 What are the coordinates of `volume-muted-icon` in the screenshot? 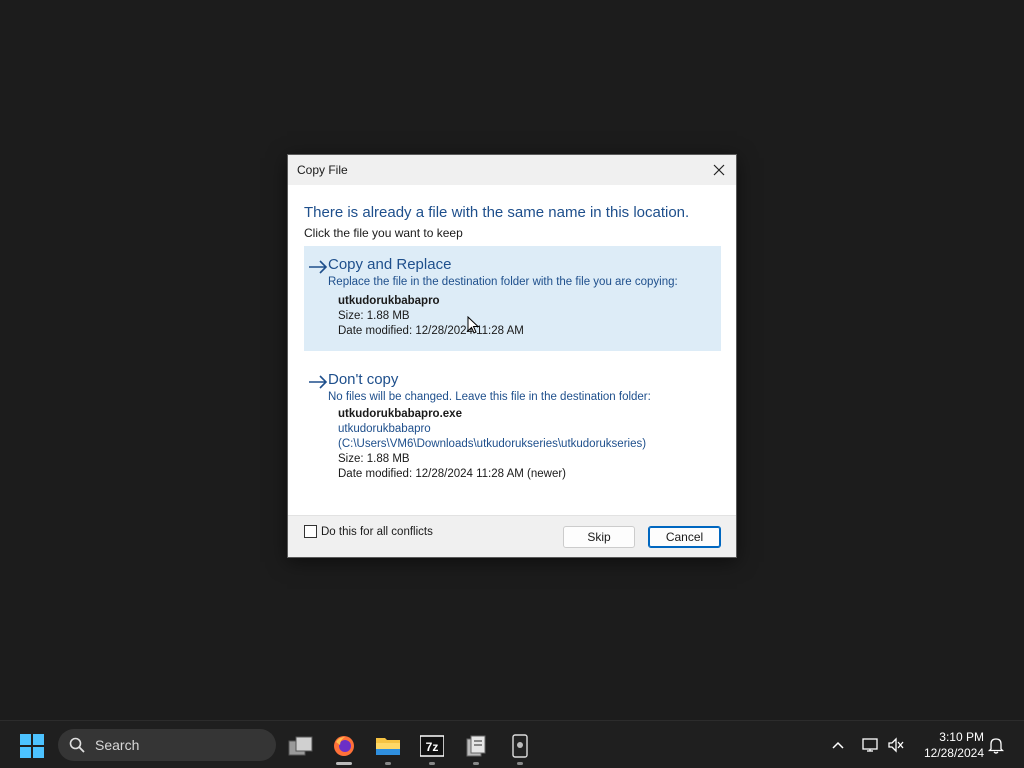 It's located at (896, 745).